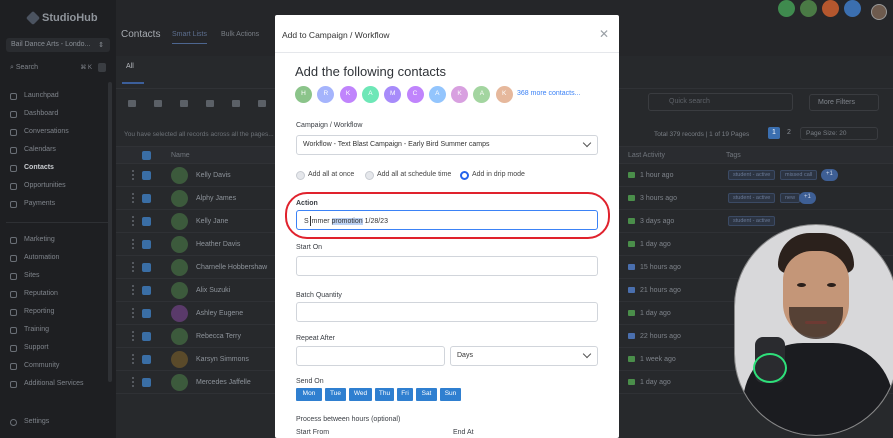 This screenshot has height=438, width=893. What do you see at coordinates (450, 394) in the screenshot?
I see `day-toggle-sun: Sun` at bounding box center [450, 394].